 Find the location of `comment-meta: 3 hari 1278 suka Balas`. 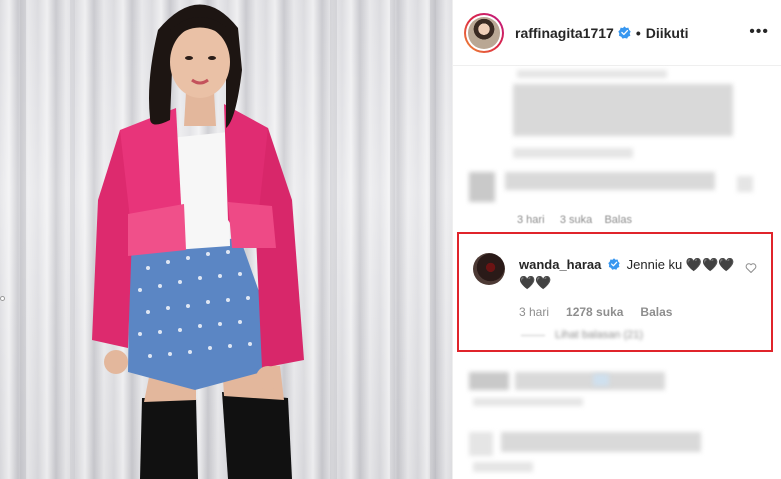

comment-meta: 3 hari 1278 suka Balas is located at coordinates (595, 312).